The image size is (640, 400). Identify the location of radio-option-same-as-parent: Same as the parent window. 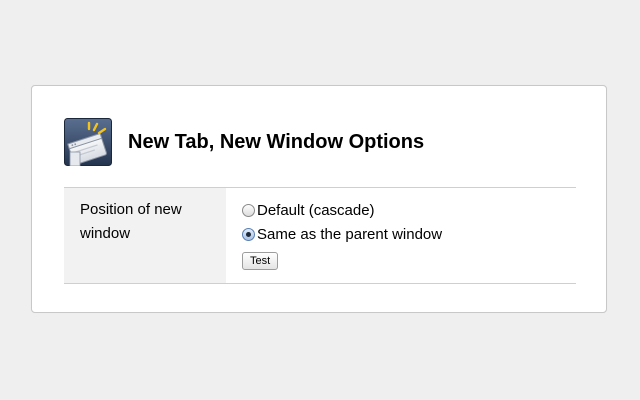
(409, 234).